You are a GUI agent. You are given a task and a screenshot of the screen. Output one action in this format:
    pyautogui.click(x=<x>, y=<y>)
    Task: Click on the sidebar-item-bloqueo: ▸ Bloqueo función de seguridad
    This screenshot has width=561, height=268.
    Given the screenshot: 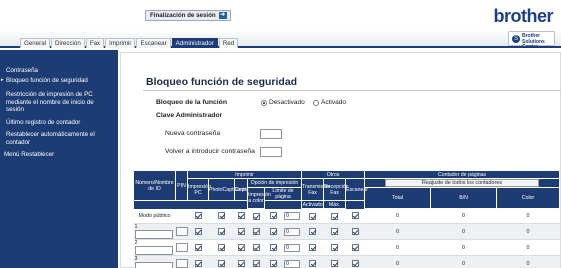 What is the action you would take?
    pyautogui.click(x=58, y=81)
    